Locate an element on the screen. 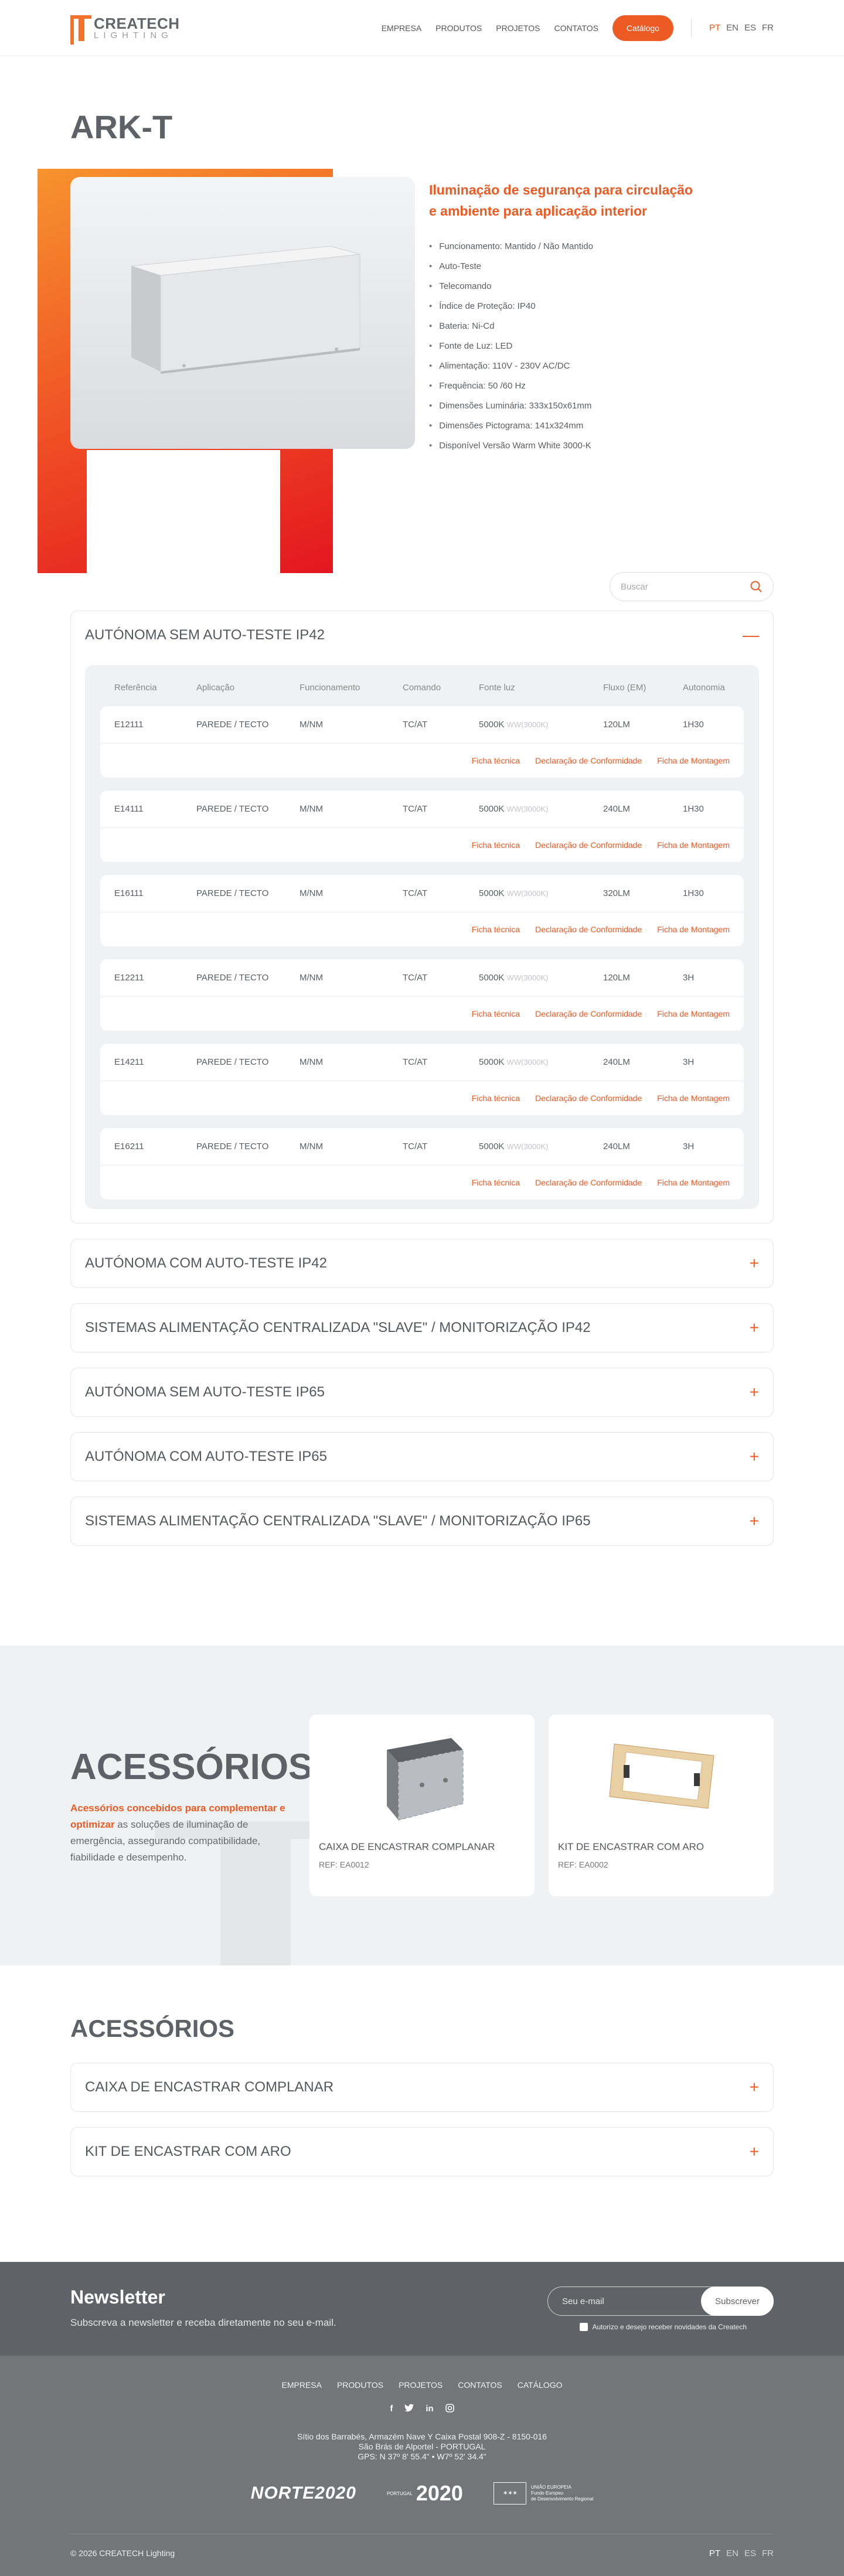 Image resolution: width=844 pixels, height=2576 pixels. footer-link: CATÁLOGO is located at coordinates (540, 2385).